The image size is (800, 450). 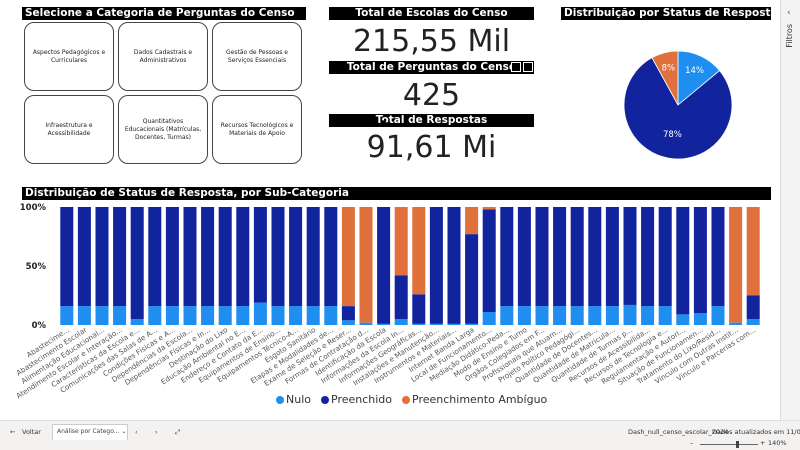 What do you see at coordinates (257, 56) in the screenshot?
I see `category-button: Gestão de Pessoas e Serviços Essenciais` at bounding box center [257, 56].